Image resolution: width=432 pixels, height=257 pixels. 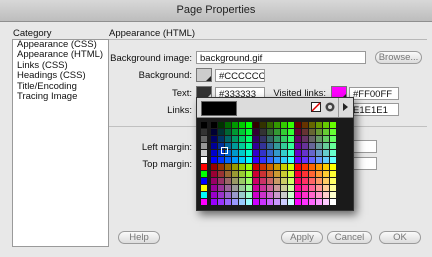 I want to click on menu-arrow-icon, so click(x=345, y=107).